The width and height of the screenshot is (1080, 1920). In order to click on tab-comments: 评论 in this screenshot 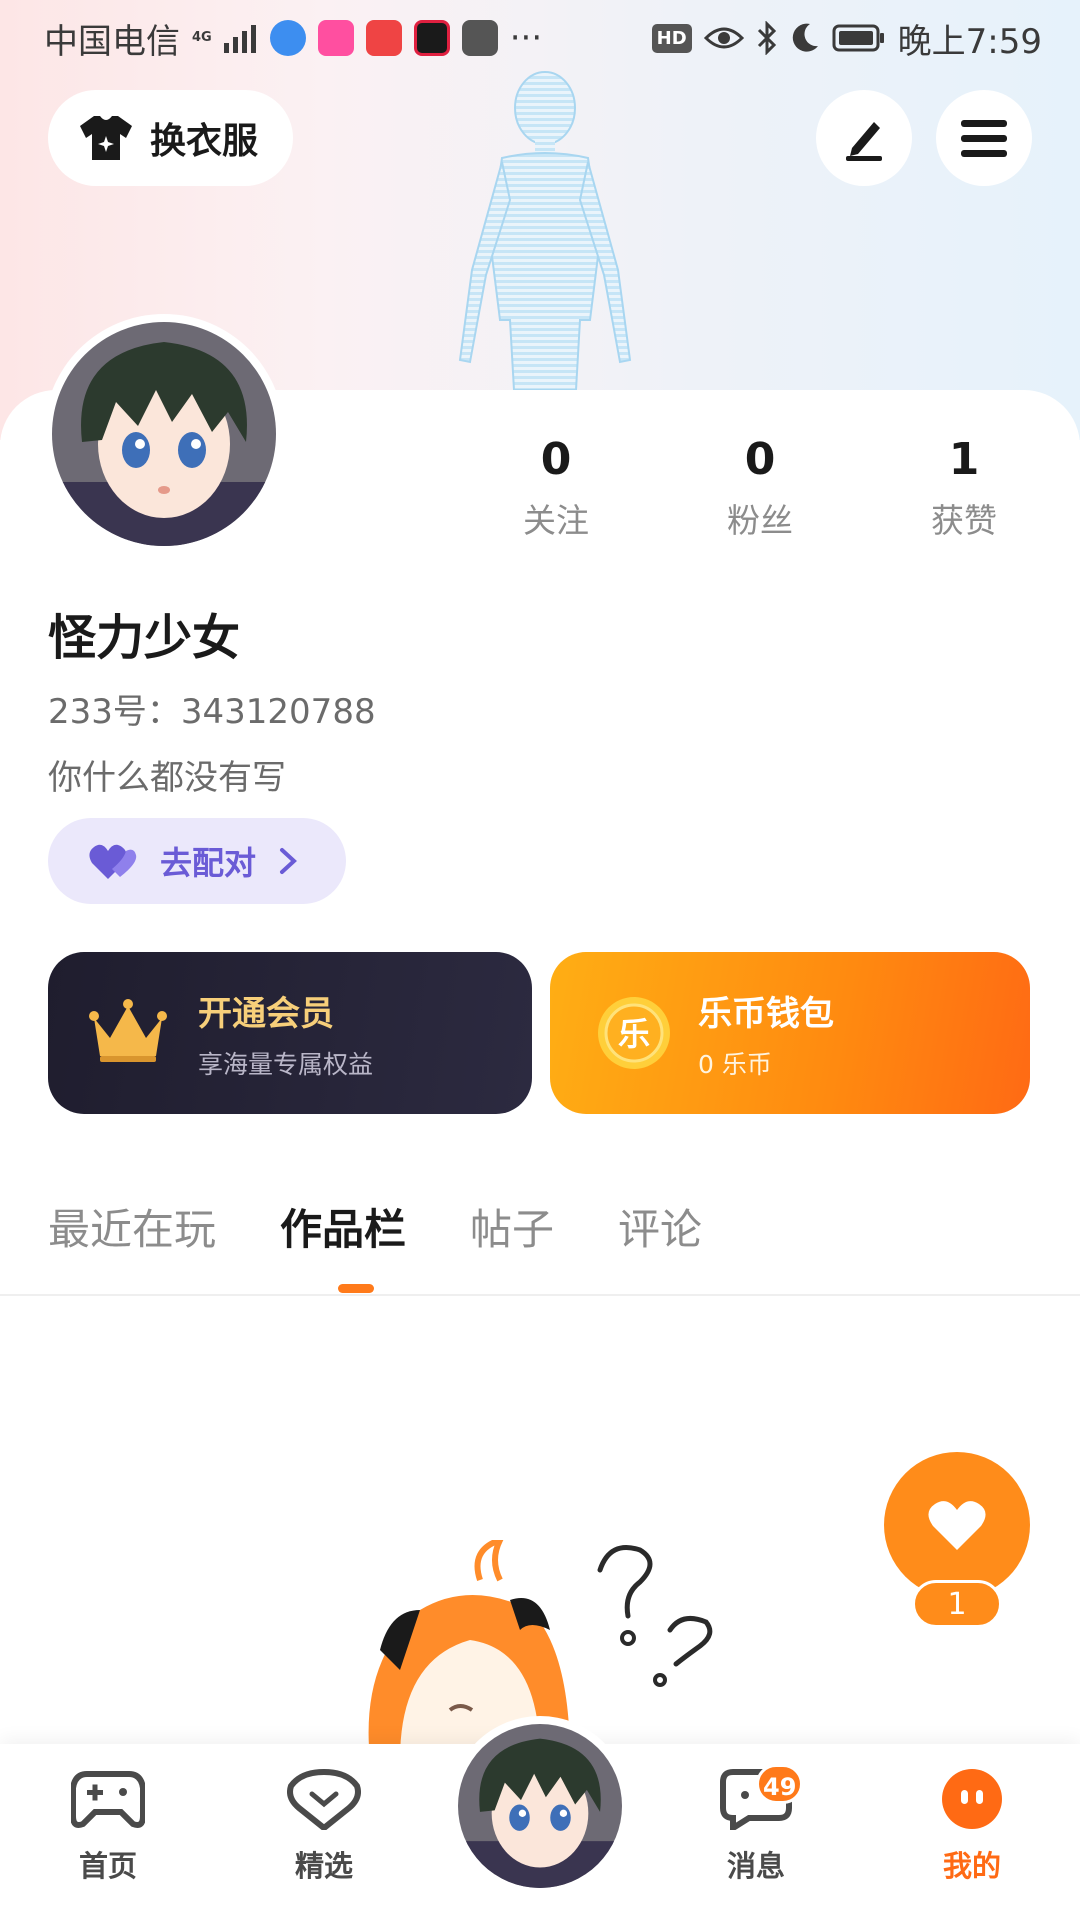, I will do `click(660, 1226)`.